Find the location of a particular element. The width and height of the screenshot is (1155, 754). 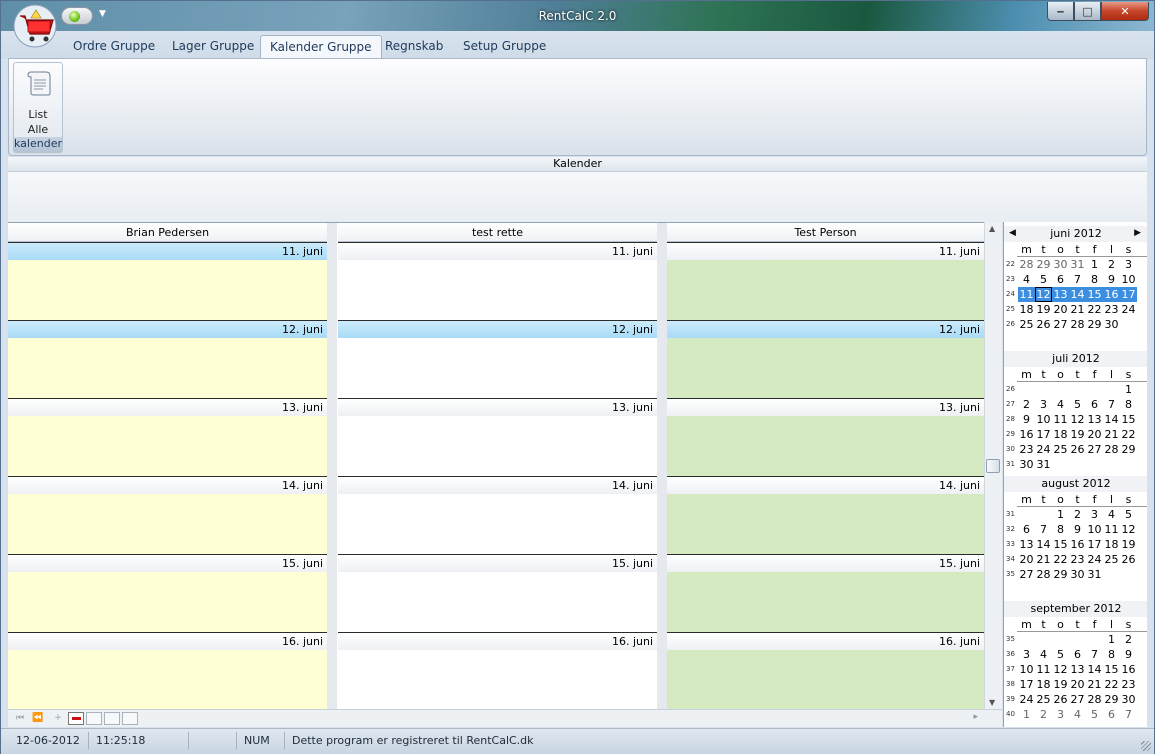

mini-day: 31 is located at coordinates (1094, 574).